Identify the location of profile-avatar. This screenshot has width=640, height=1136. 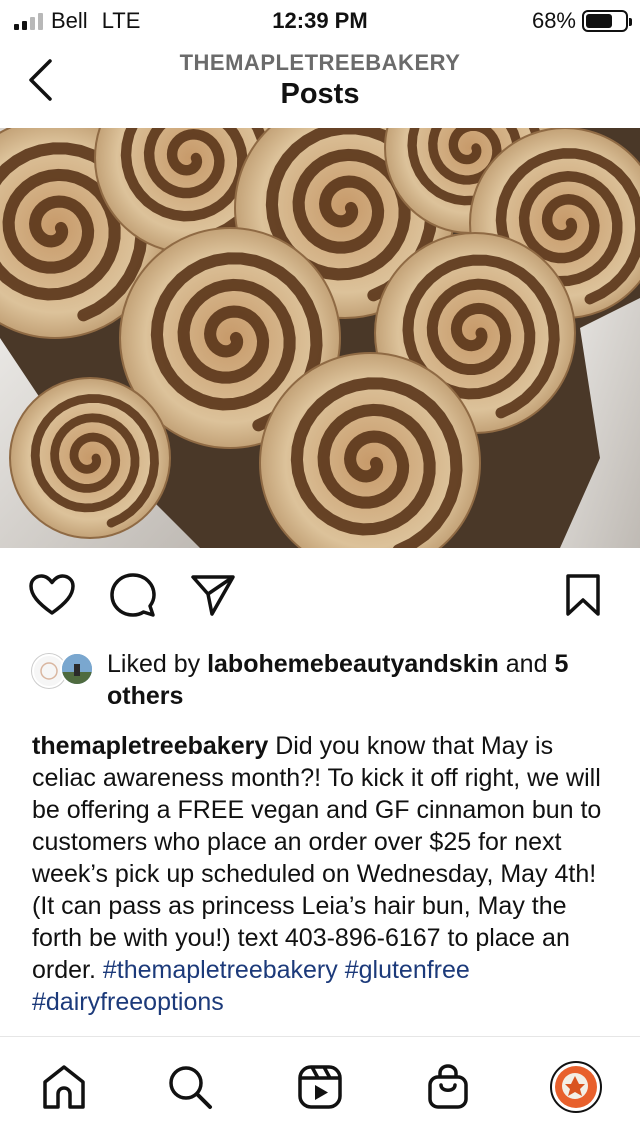
(576, 1087).